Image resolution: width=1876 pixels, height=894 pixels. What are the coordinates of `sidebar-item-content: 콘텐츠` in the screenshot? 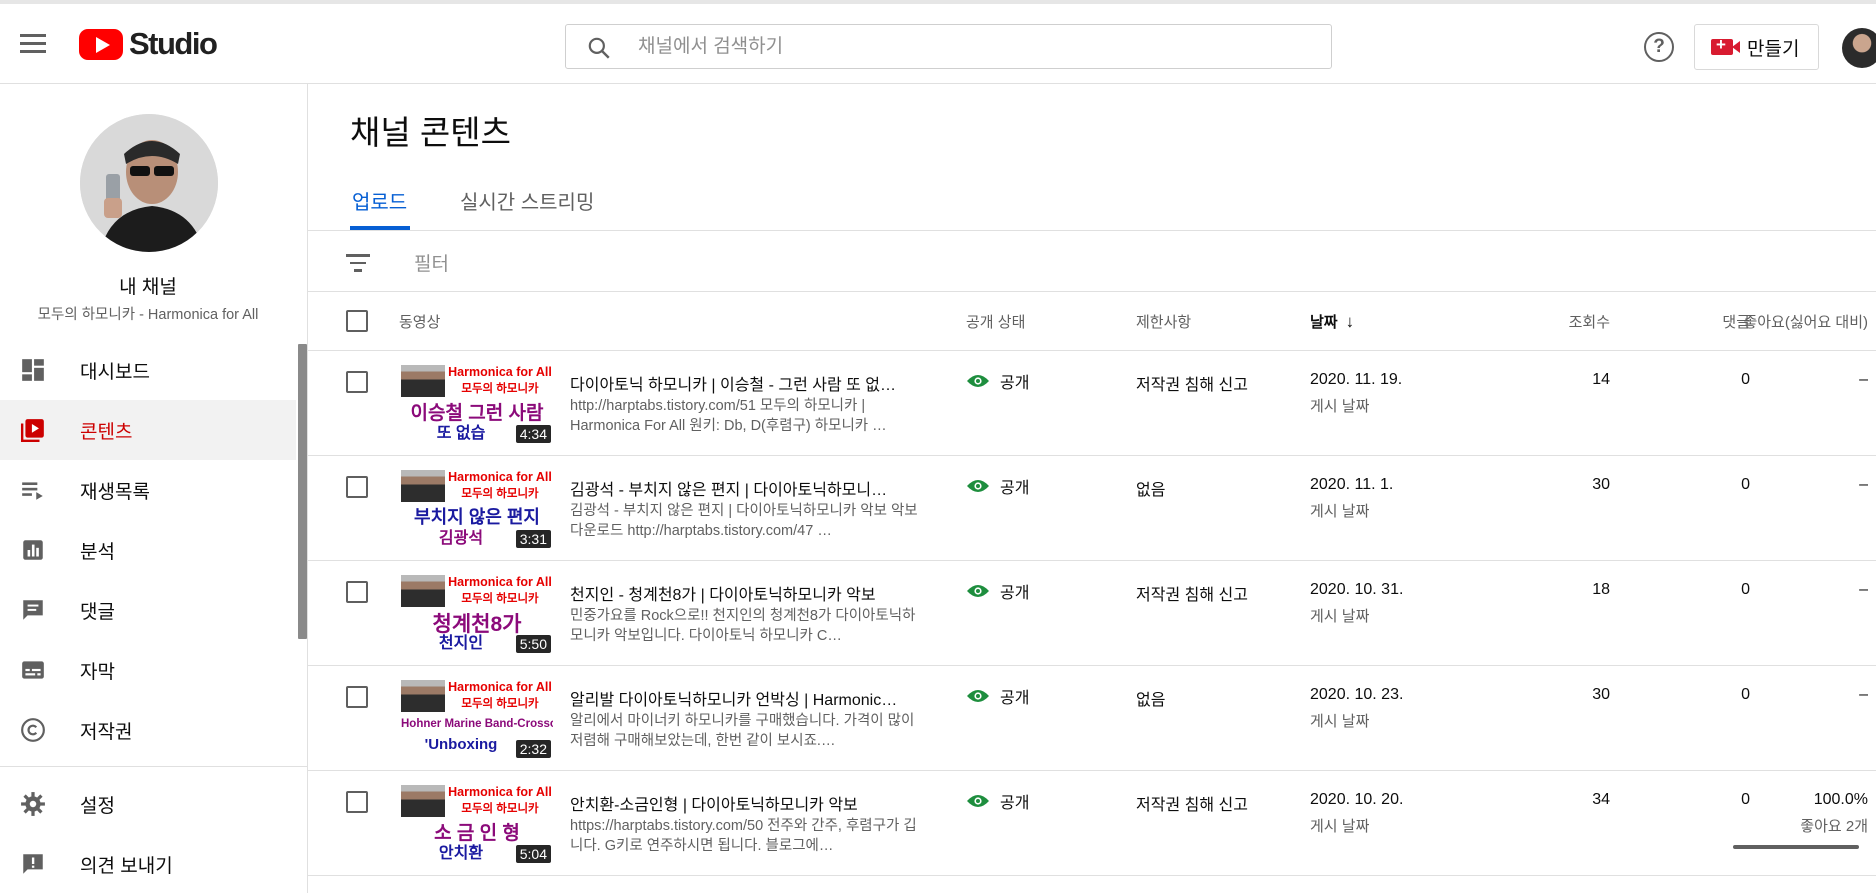 It's located at (148, 430).